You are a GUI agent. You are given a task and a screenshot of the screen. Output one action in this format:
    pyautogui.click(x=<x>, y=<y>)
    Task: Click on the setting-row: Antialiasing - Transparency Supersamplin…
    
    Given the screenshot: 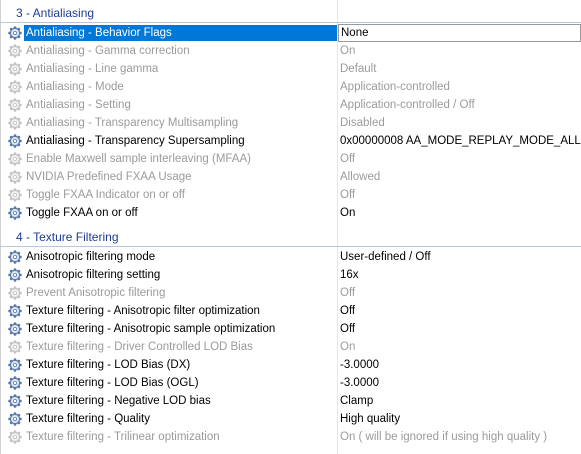 What is the action you would take?
    pyautogui.click(x=290, y=141)
    